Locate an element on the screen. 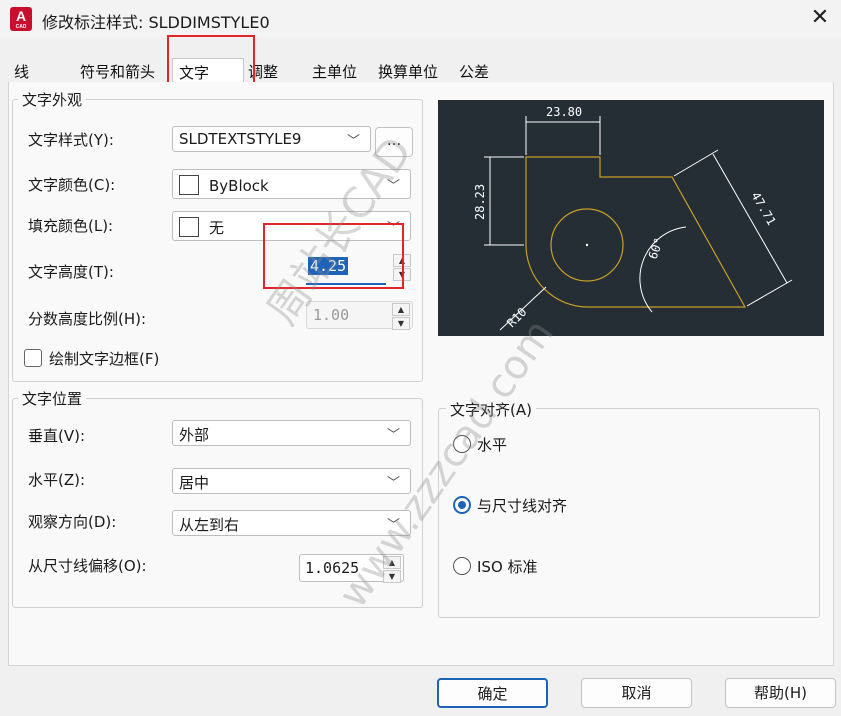 The image size is (841, 716). frame-checkbox is located at coordinates (33, 358).